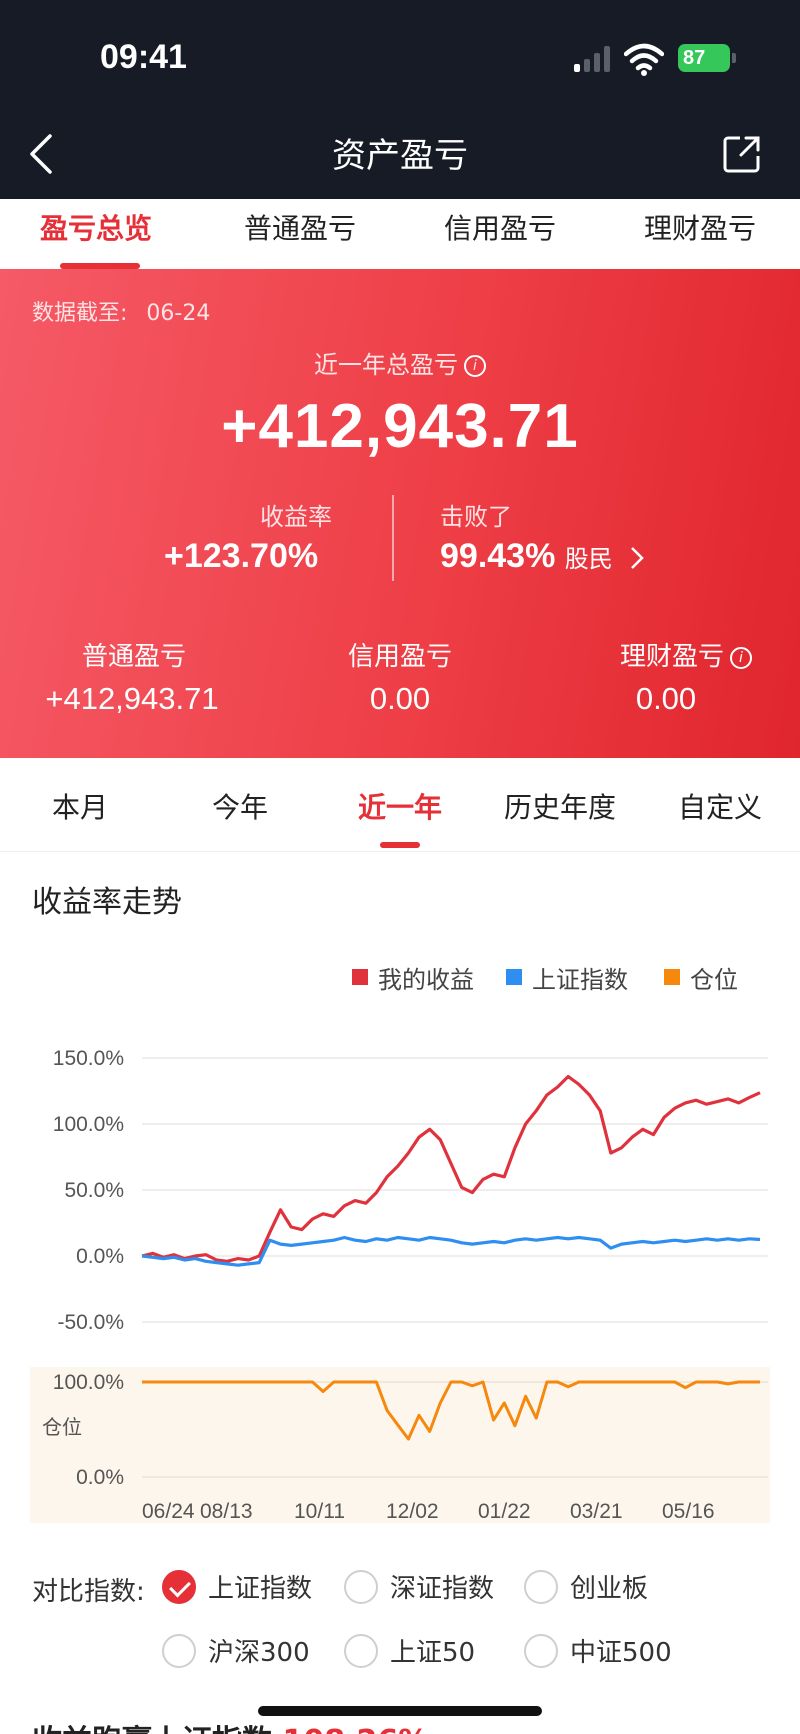  Describe the element at coordinates (259, 1653) in the screenshot. I see `option-label: 沪深300` at that location.